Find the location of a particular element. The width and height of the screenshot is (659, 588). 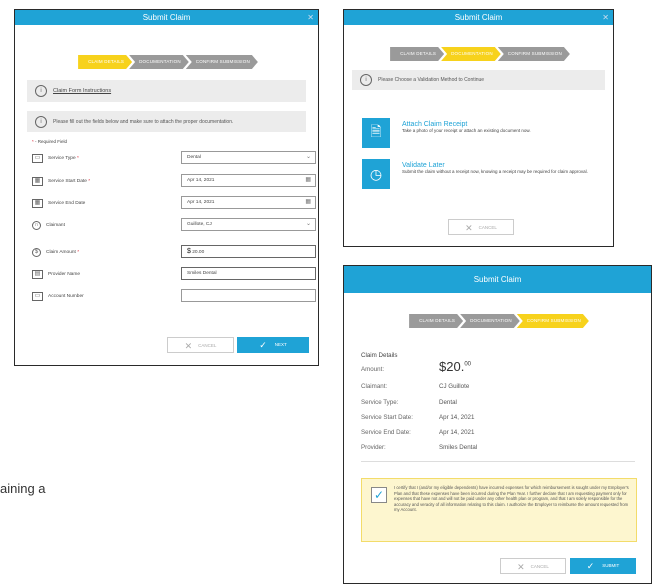

required-note-text: - Required Field is located at coordinates (51, 141).